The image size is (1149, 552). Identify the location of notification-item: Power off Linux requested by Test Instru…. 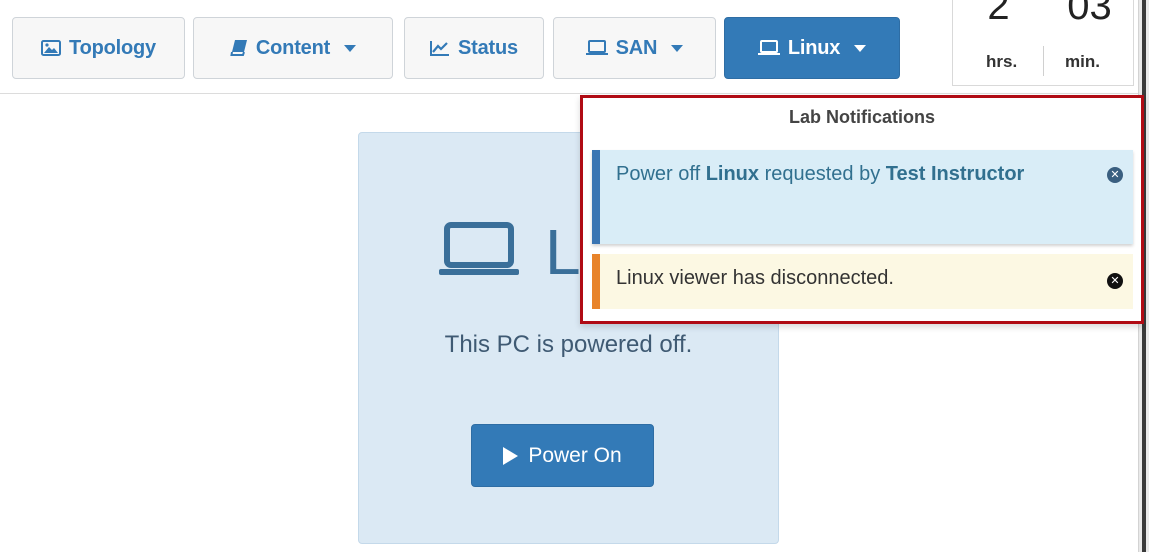
(862, 197).